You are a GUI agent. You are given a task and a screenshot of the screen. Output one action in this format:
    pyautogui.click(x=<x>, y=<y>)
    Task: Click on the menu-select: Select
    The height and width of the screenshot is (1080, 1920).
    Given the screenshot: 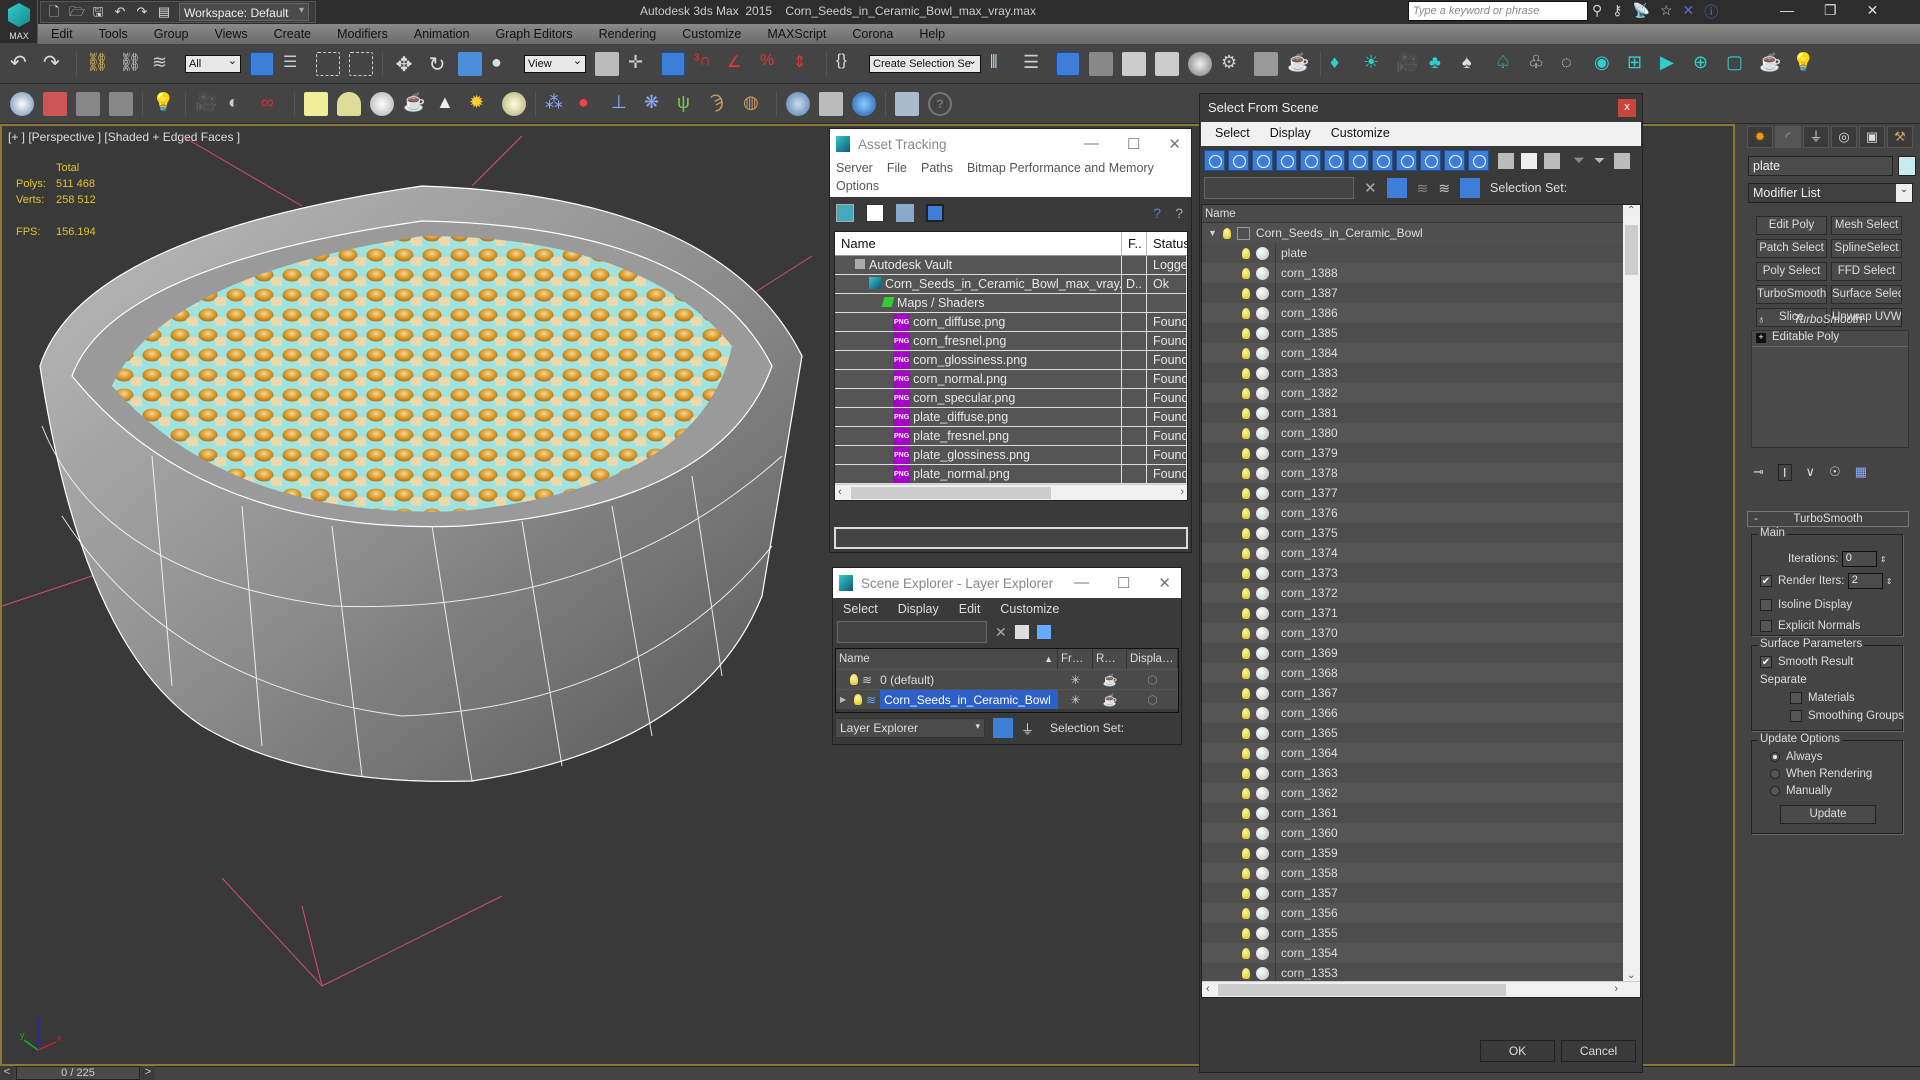 What is the action you would take?
    pyautogui.click(x=860, y=609)
    